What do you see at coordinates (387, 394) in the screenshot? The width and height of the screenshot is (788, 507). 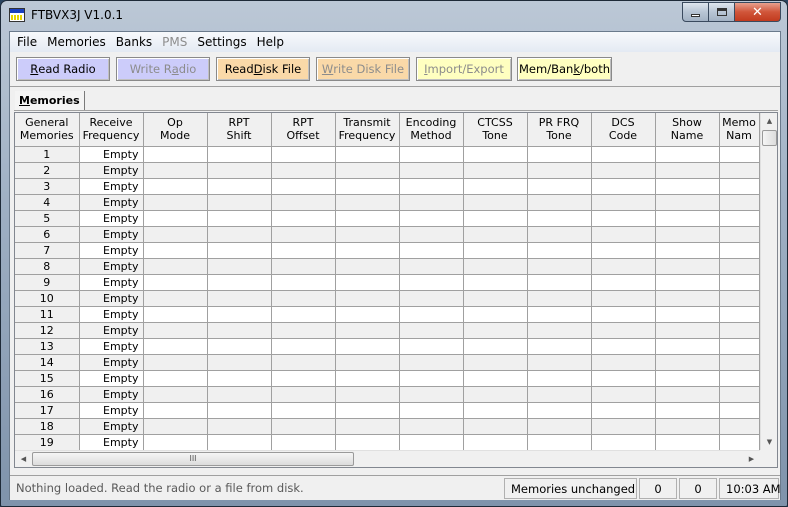 I see `table-row: 16 Empty` at bounding box center [387, 394].